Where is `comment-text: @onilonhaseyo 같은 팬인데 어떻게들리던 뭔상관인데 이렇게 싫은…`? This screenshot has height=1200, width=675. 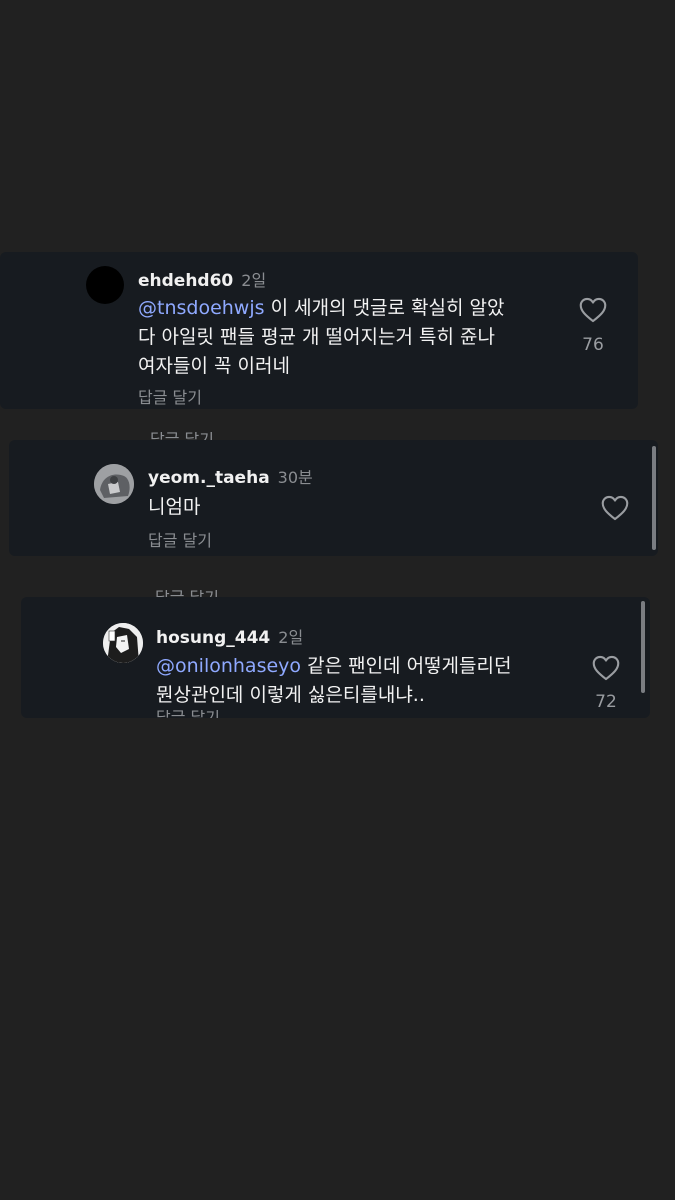 comment-text: @onilonhaseyo 같은 팬인데 어떻게들리던 뭔상관인데 이렇게 싫은… is located at coordinates (376, 681).